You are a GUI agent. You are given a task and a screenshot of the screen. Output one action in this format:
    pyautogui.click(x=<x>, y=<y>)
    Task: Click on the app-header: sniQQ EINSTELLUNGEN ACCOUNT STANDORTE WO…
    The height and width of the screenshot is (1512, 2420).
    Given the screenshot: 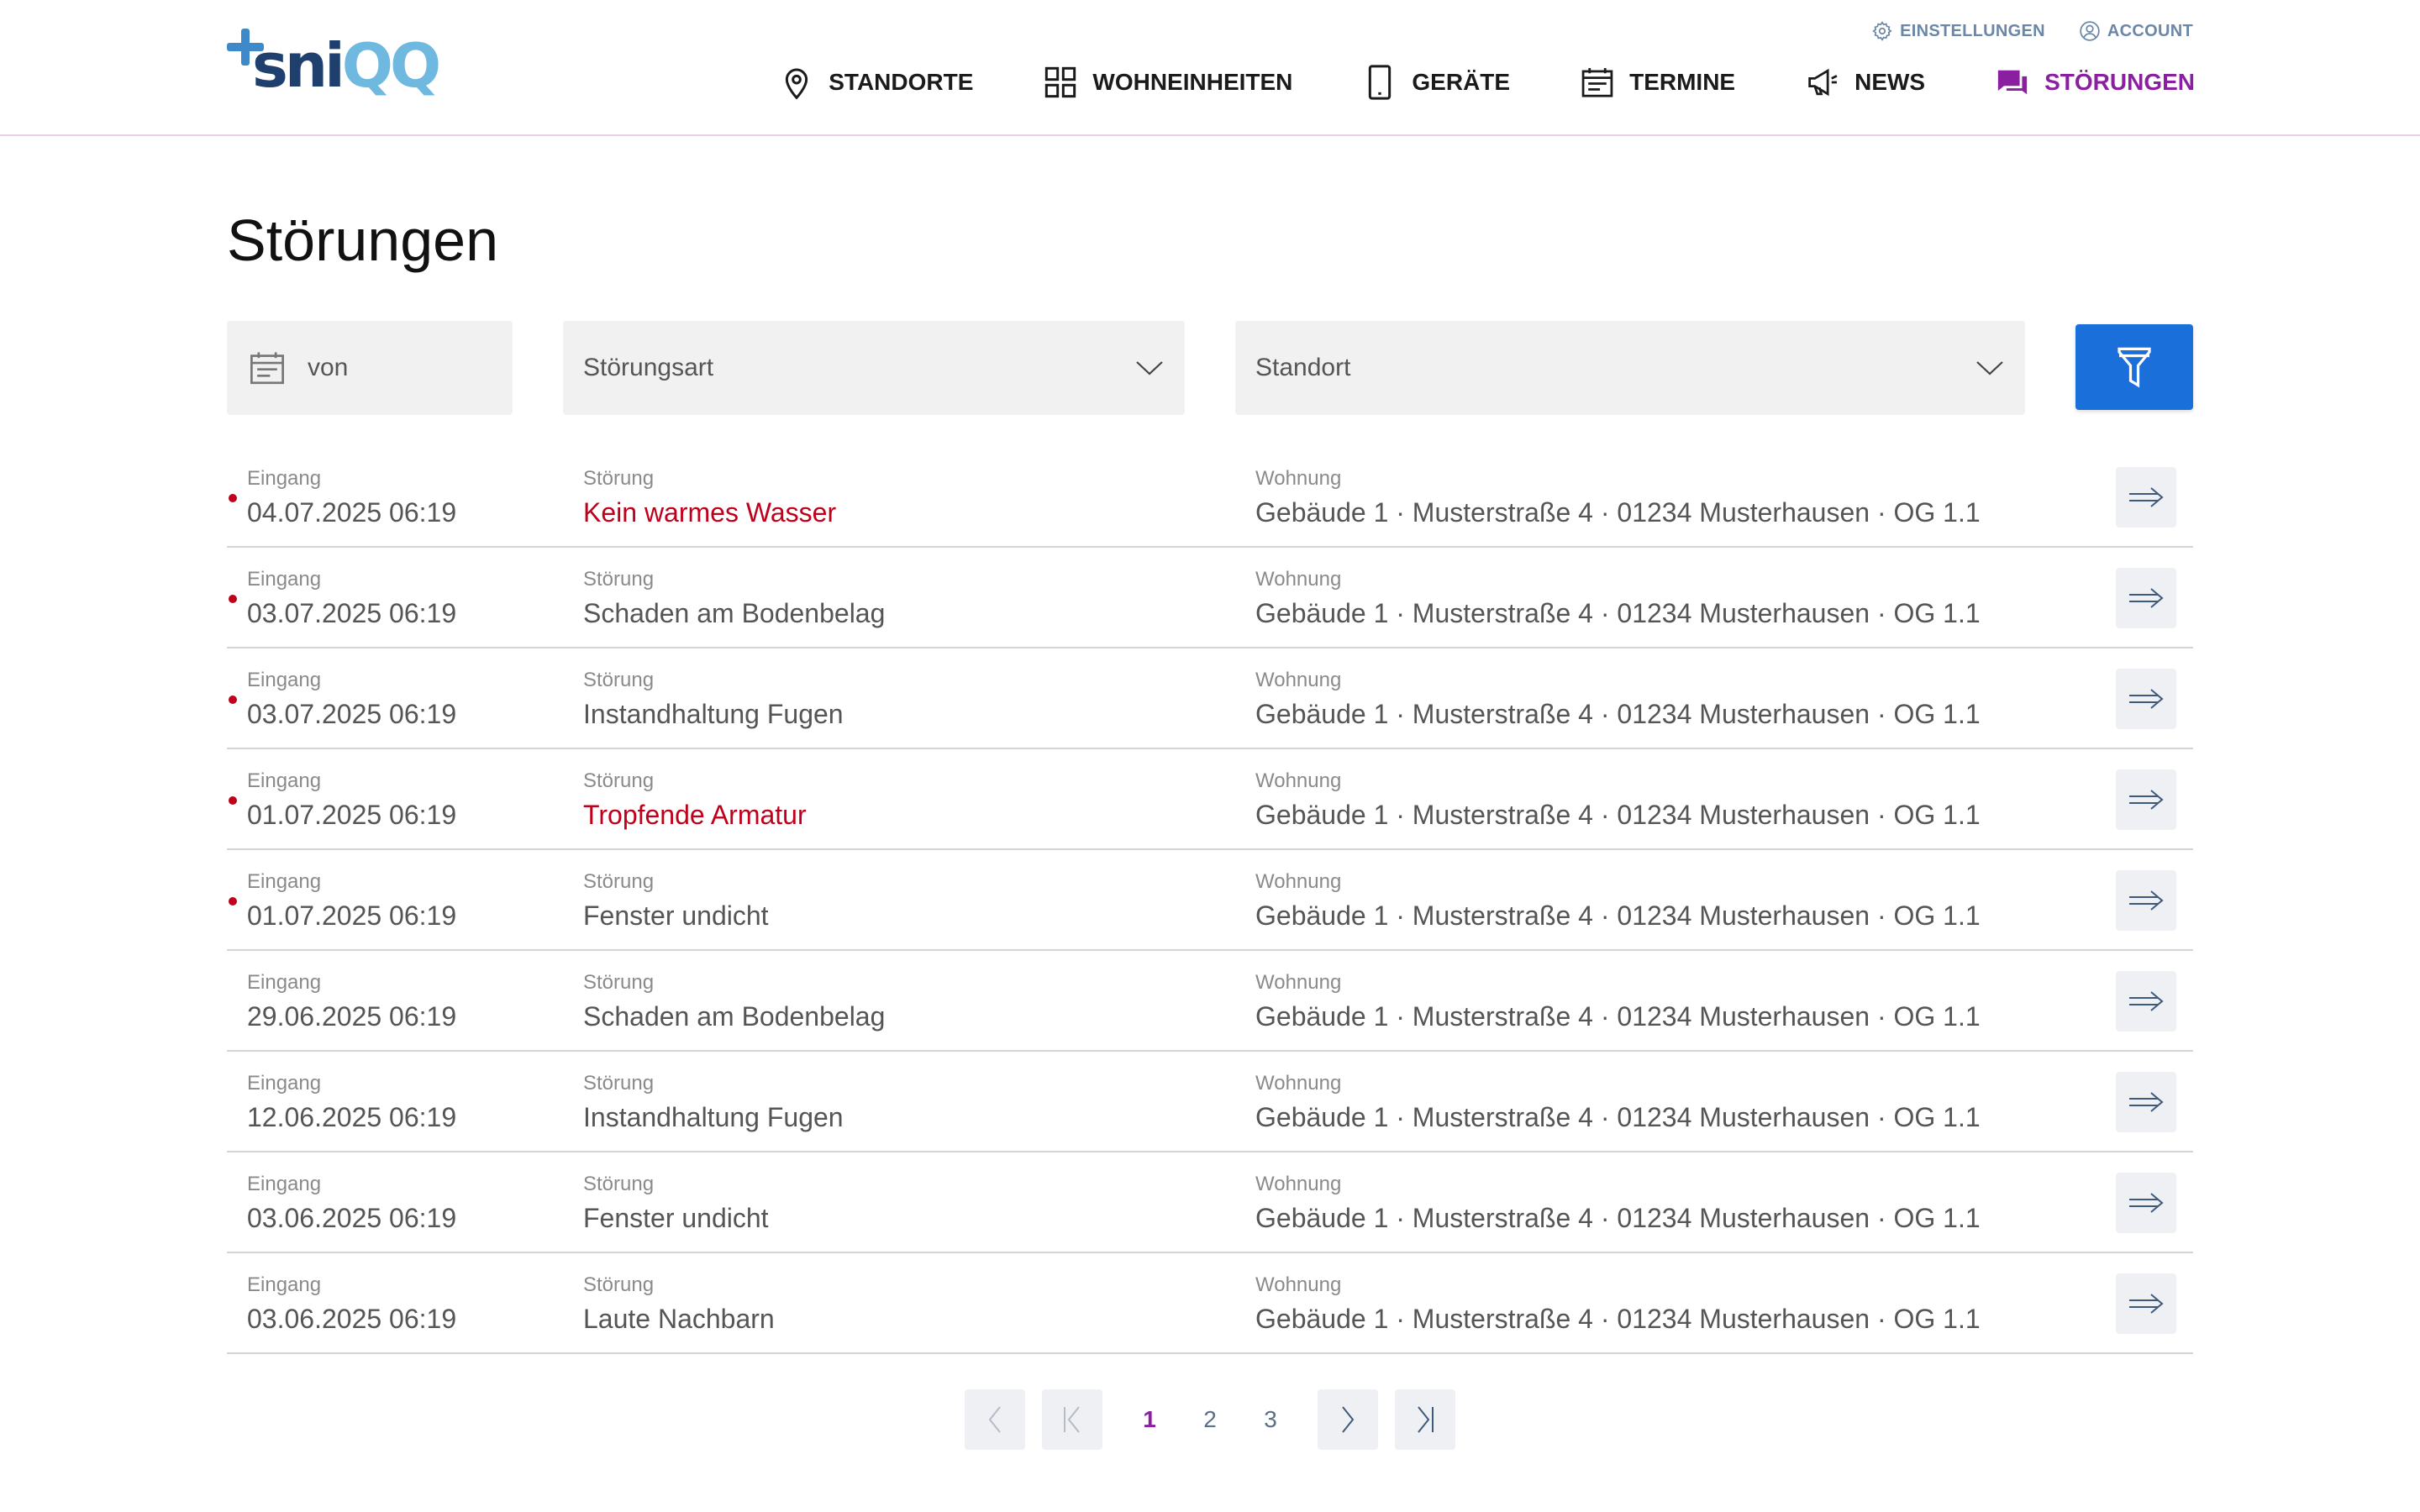 What is the action you would take?
    pyautogui.click(x=1210, y=68)
    